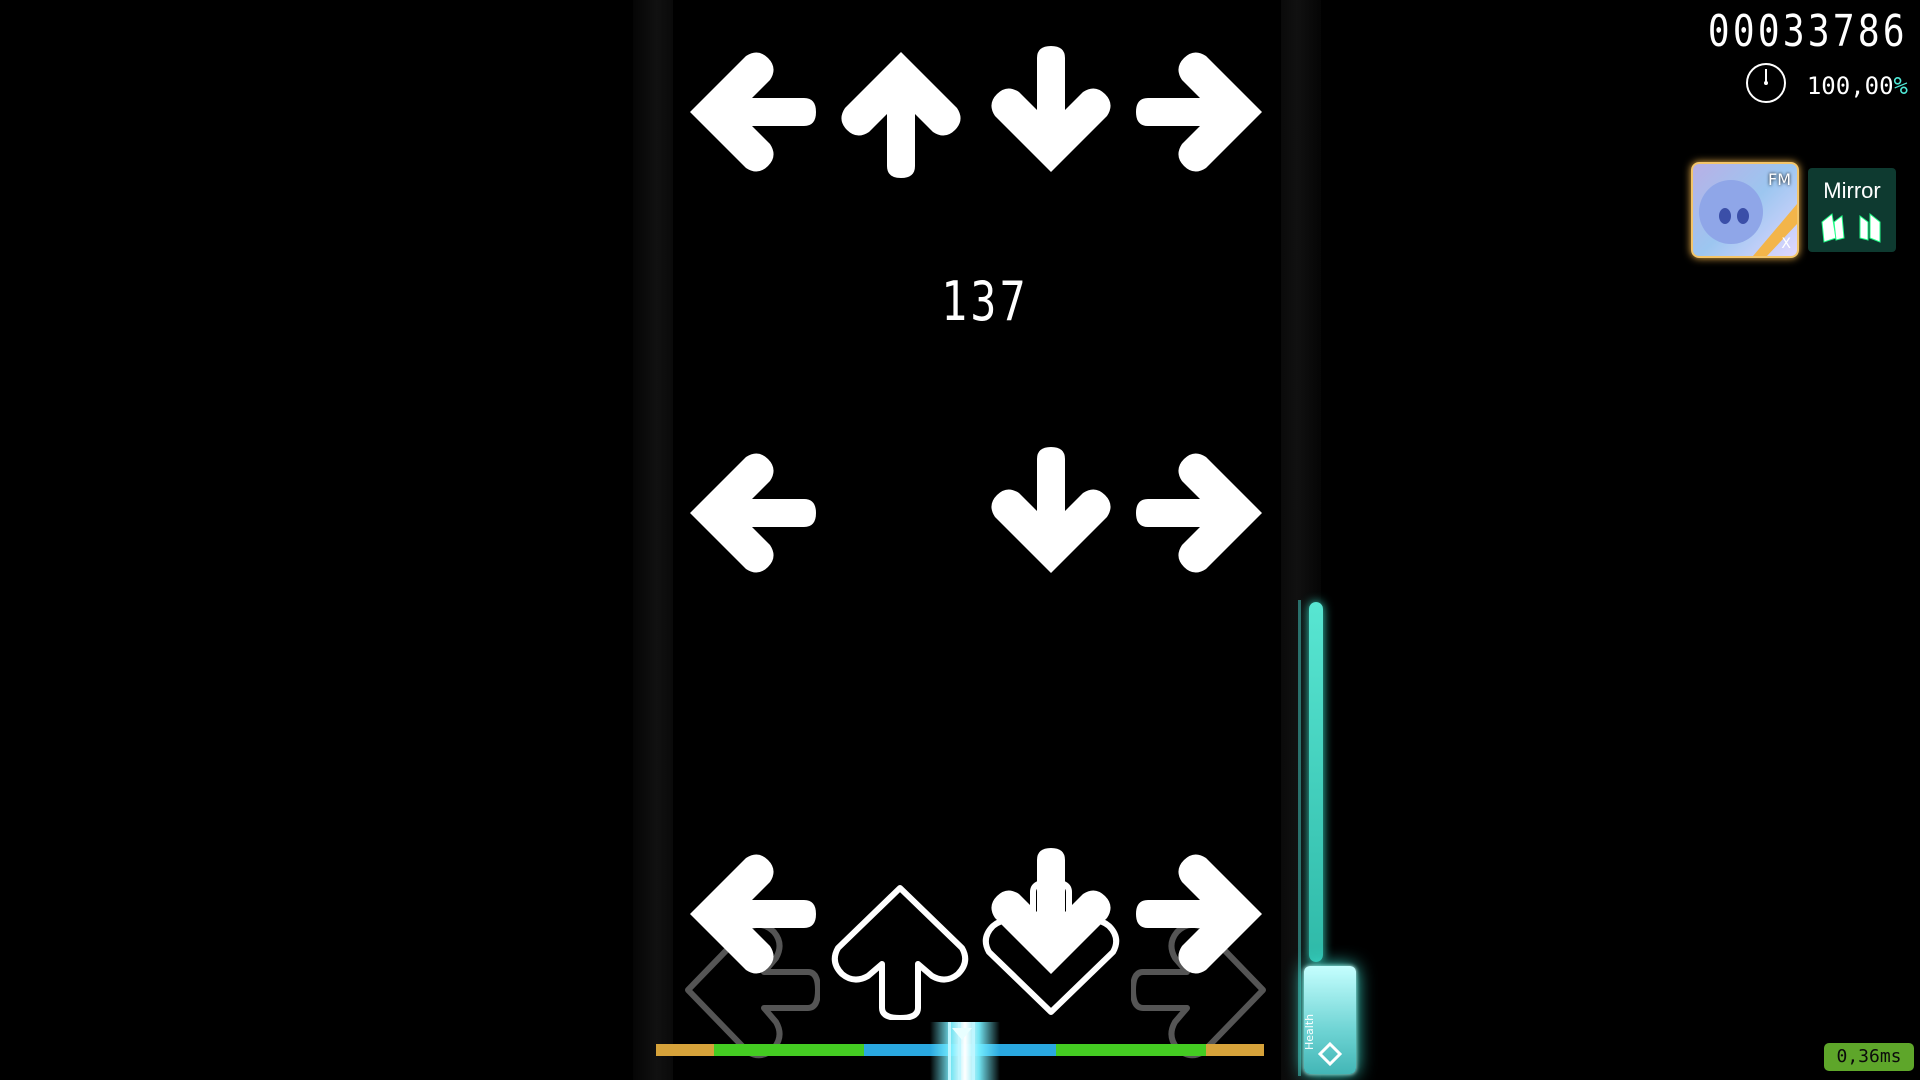 This screenshot has width=1920, height=1080. Describe the element at coordinates (962, 1034) in the screenshot. I see `hit-marker-icon` at that location.